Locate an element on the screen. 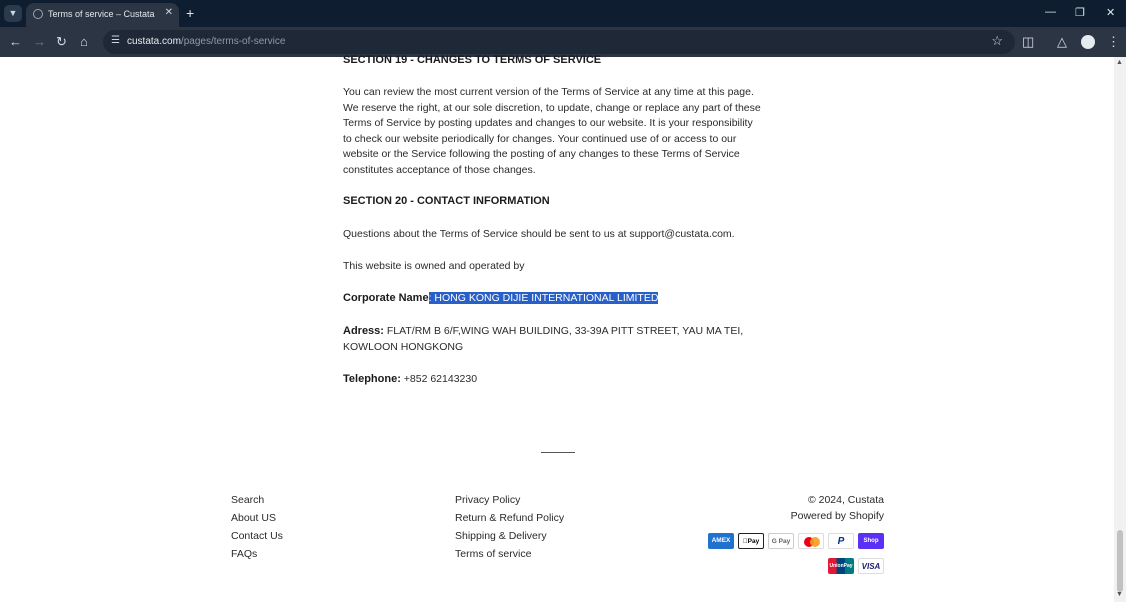 The image size is (1126, 602). scrollbar-thumb is located at coordinates (1120, 561).